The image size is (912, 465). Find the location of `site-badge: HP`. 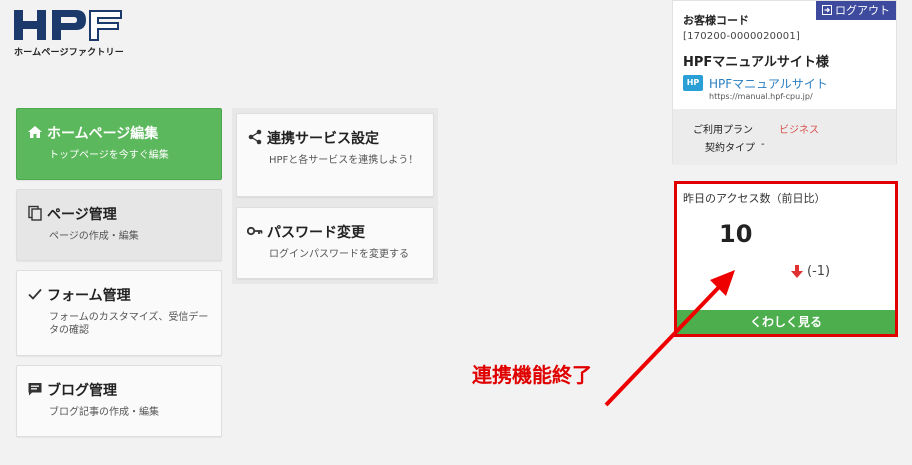

site-badge: HP is located at coordinates (693, 83).